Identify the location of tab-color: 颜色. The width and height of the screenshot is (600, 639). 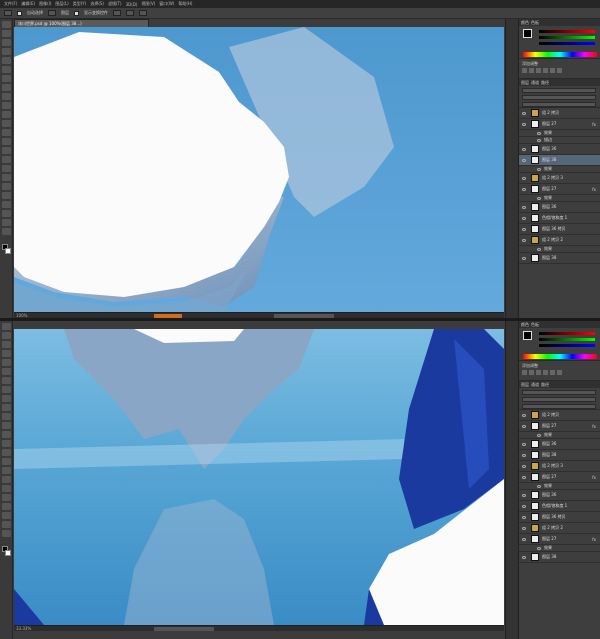
(525, 325).